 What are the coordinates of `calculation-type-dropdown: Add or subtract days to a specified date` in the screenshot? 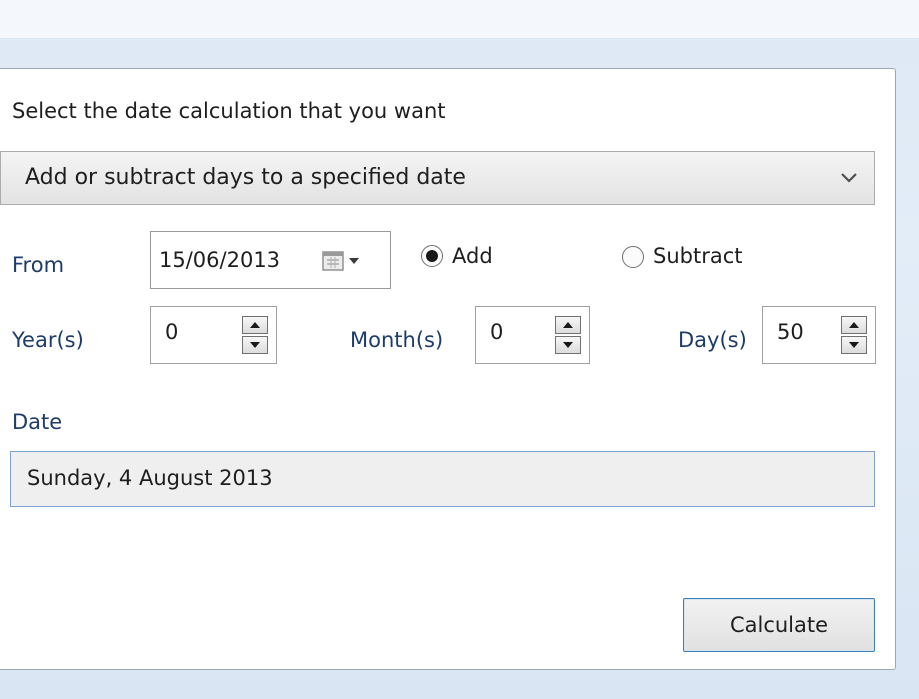 It's located at (437, 178).